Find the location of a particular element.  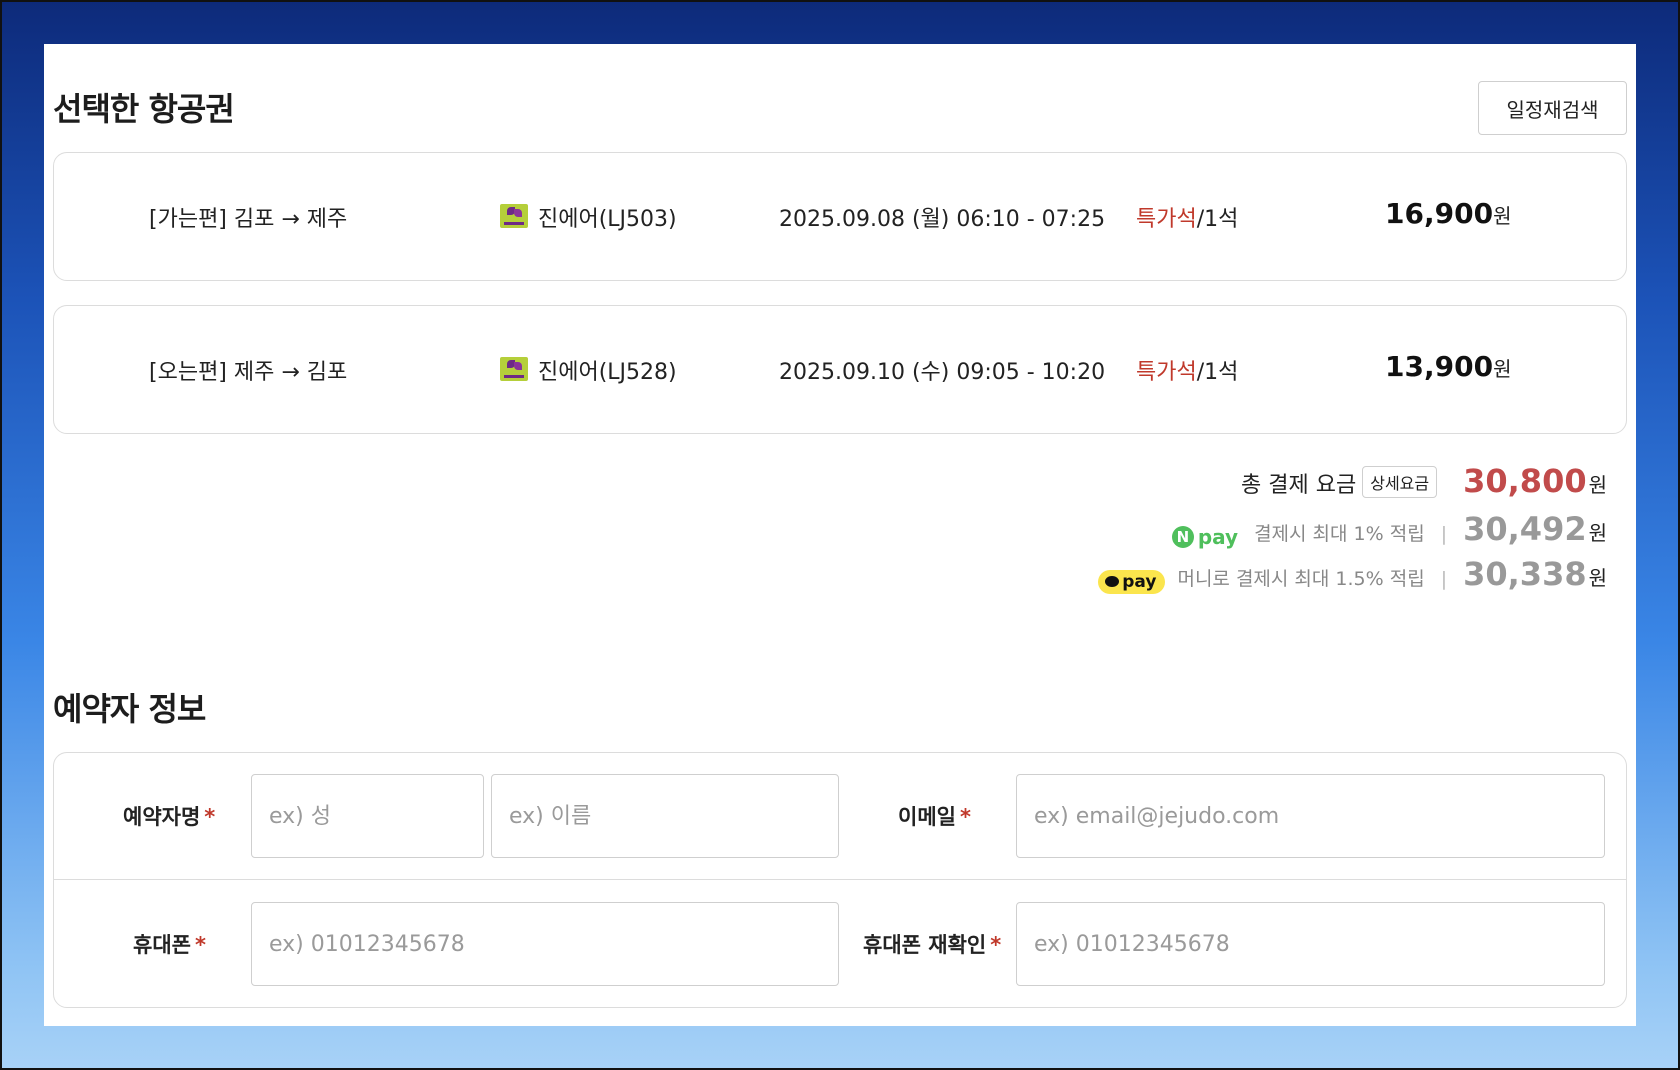

speech-bubble-icon is located at coordinates (1112, 581).